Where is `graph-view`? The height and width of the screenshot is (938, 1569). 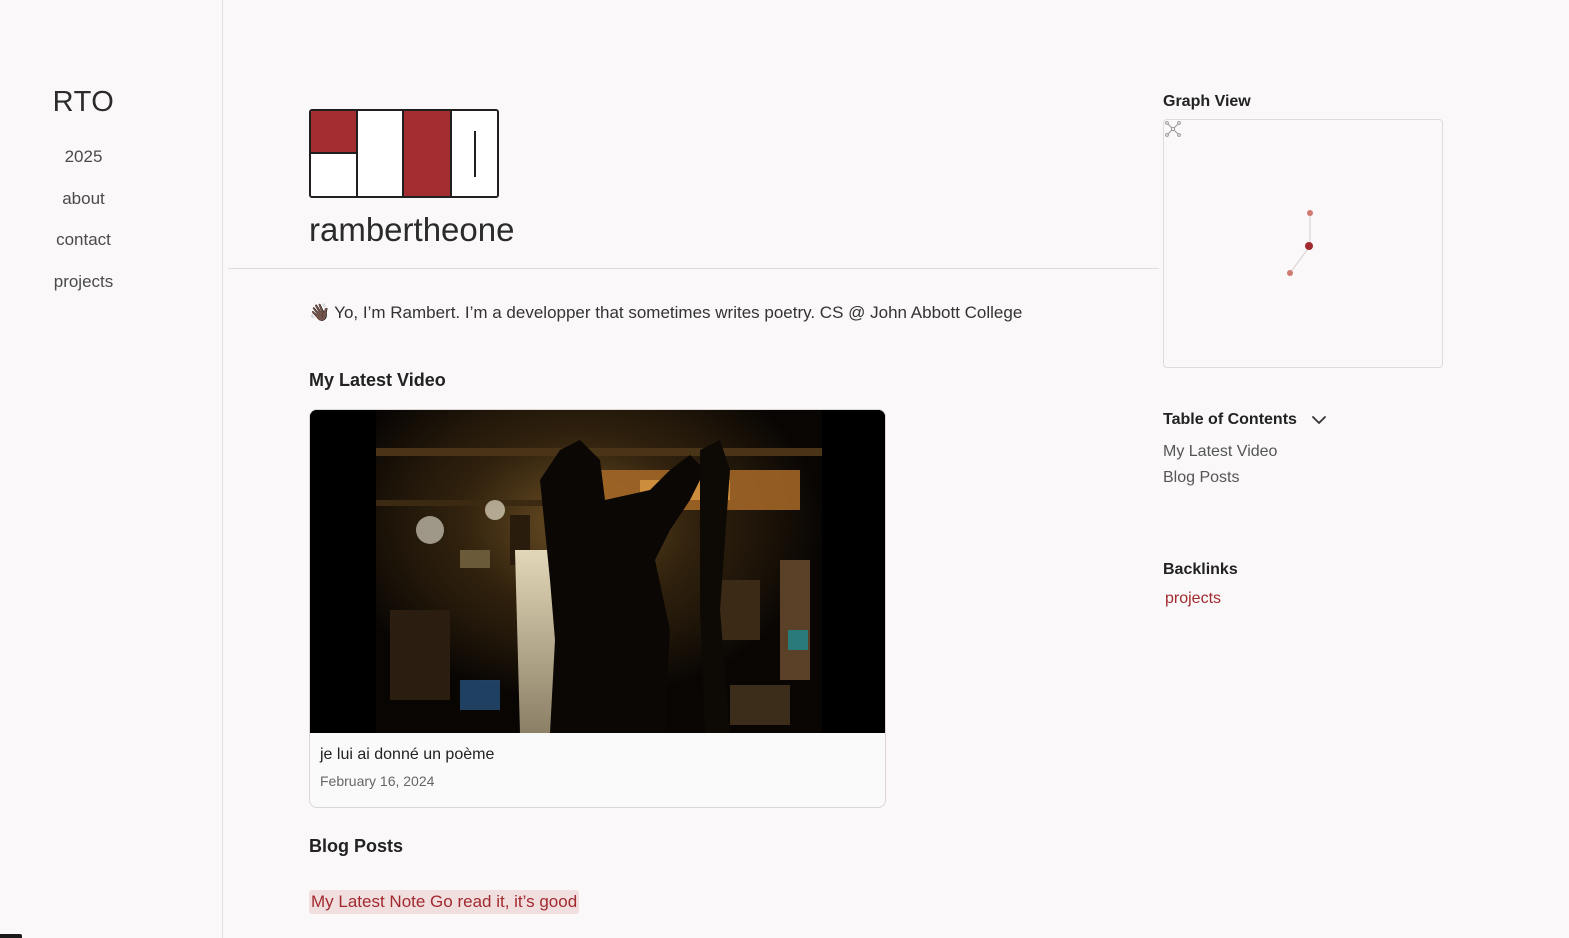 graph-view is located at coordinates (1303, 243).